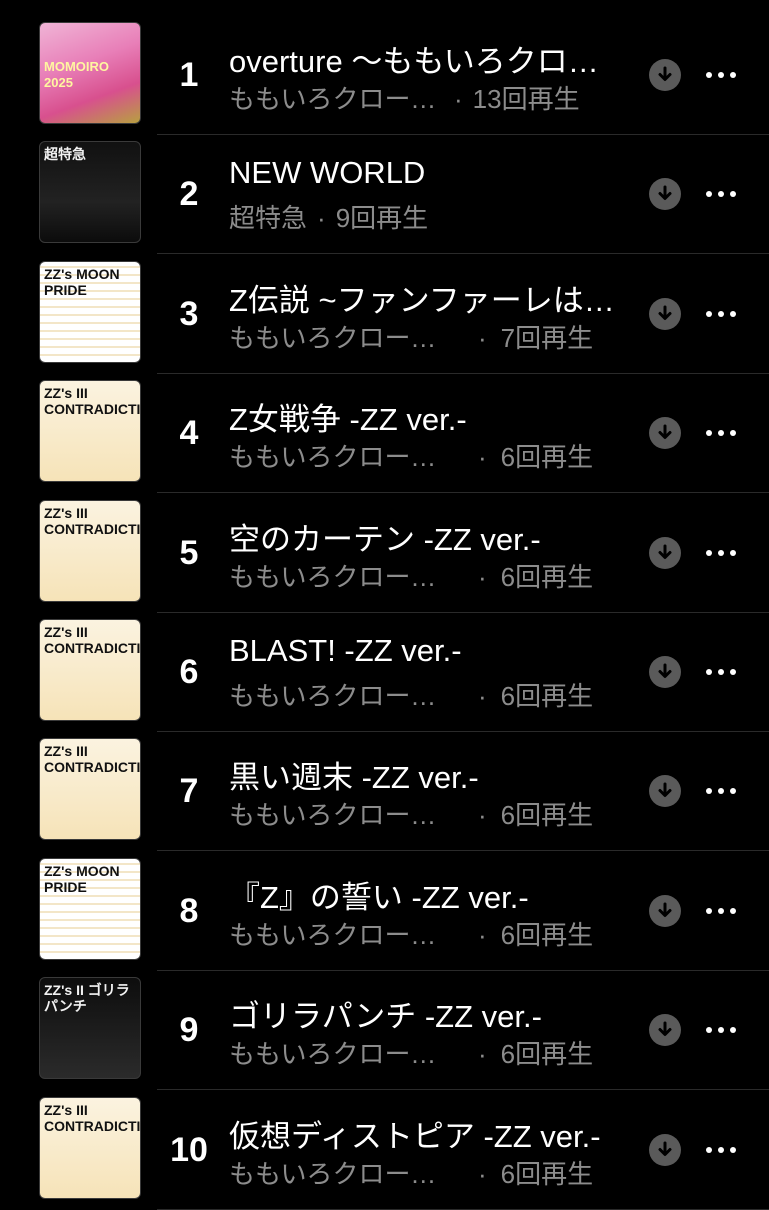  I want to click on album-artwork-text: 超特急, so click(65, 154).